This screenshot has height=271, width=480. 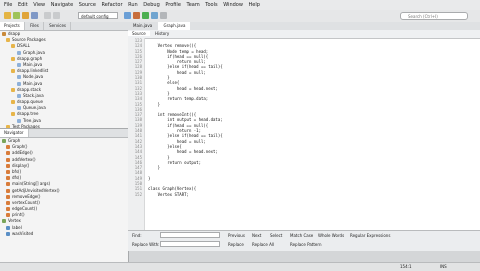 What do you see at coordinates (25, 15) in the screenshot?
I see `open-project-icon` at bounding box center [25, 15].